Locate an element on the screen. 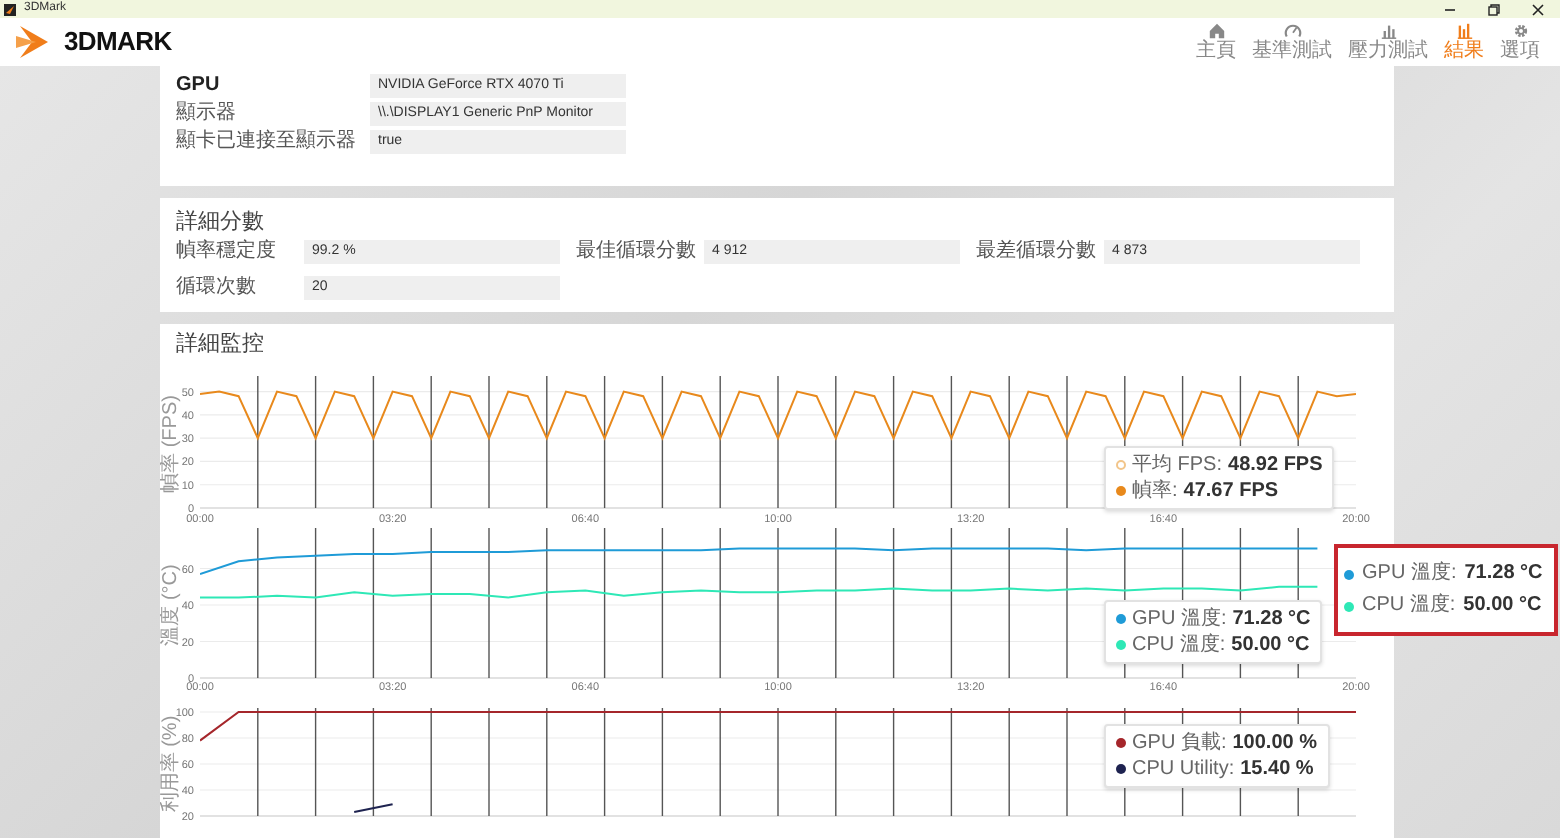 The image size is (1560, 838). score-label: 幀率穩定度 is located at coordinates (227, 252).